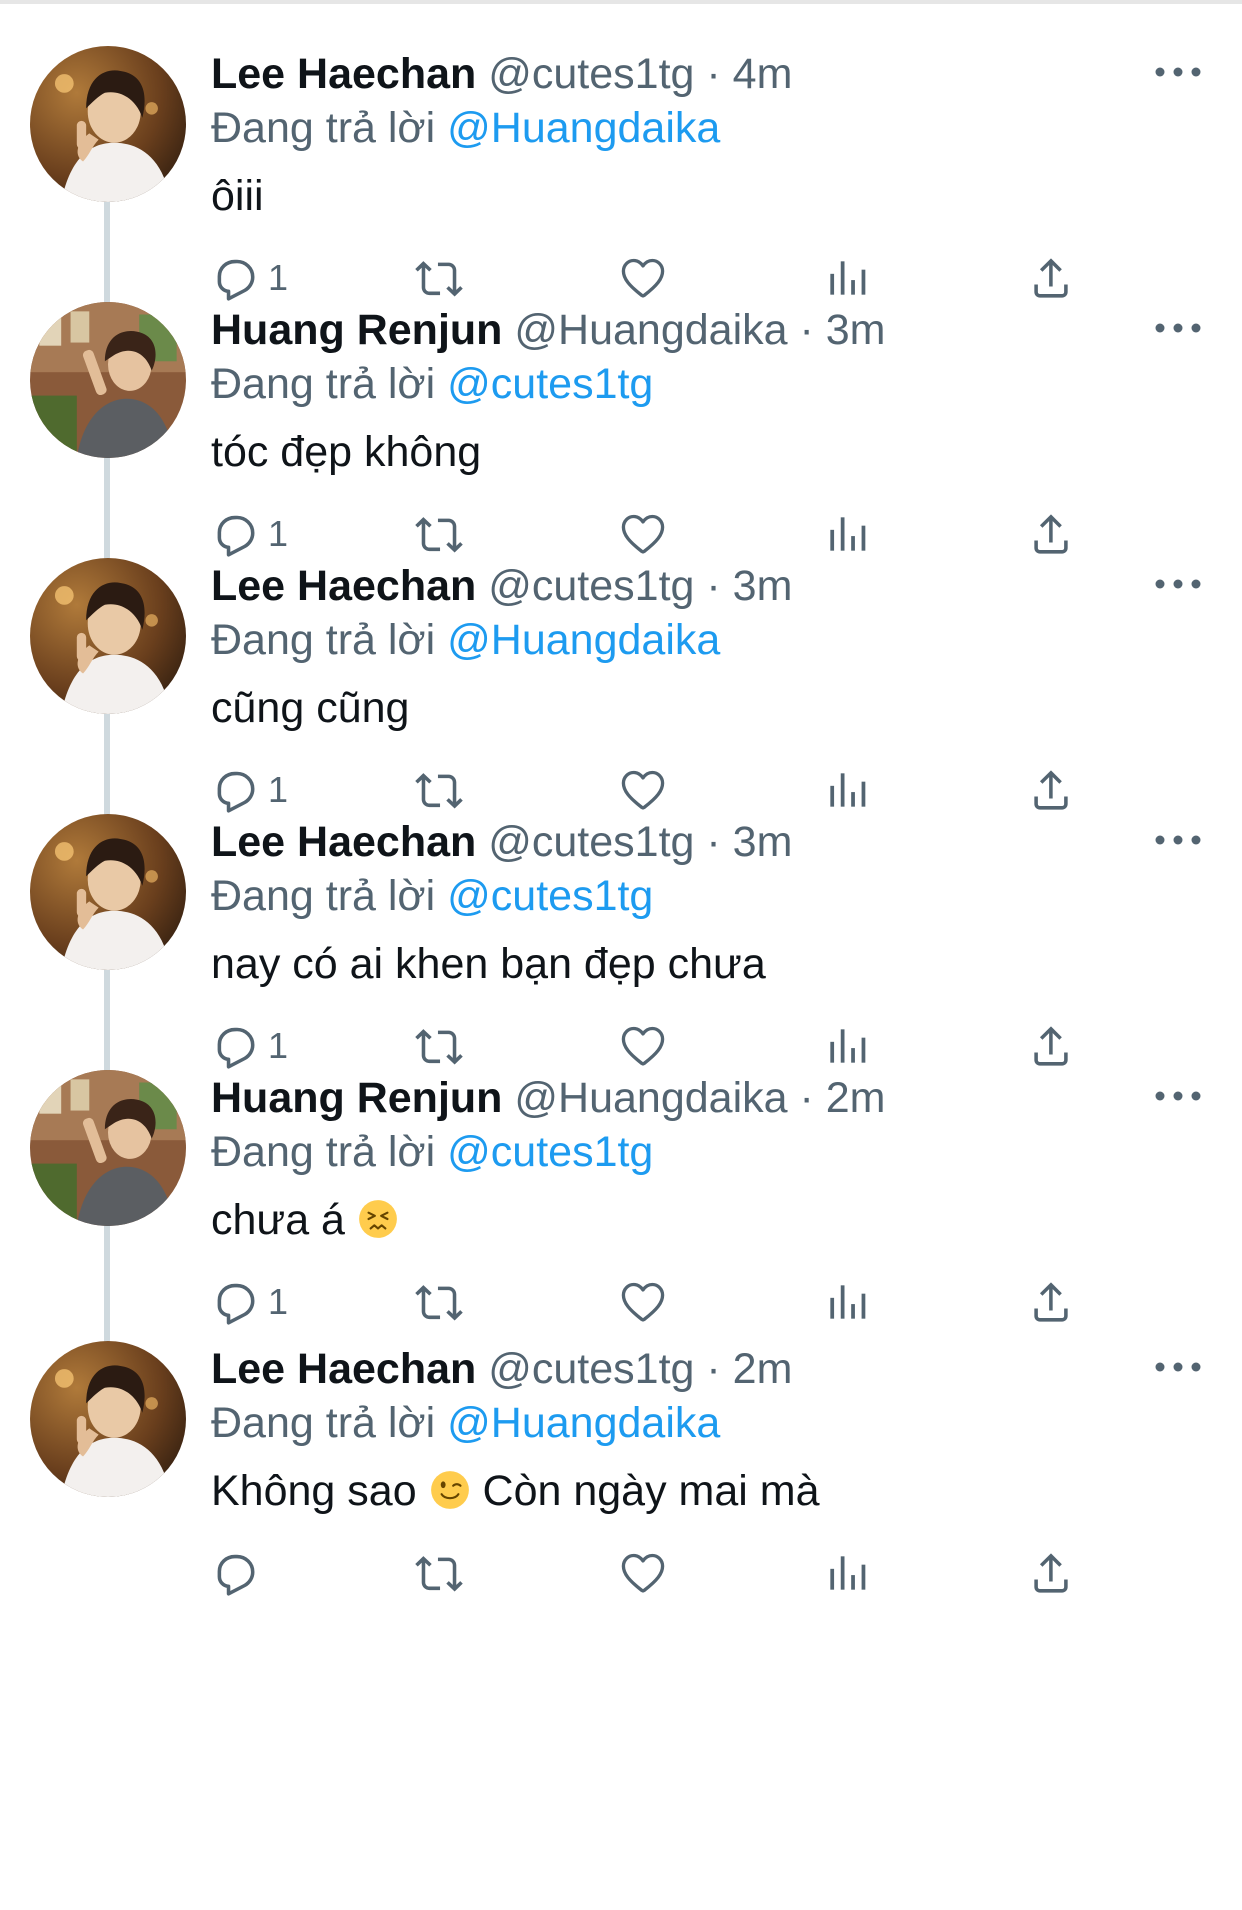 This screenshot has height=1910, width=1242. Describe the element at coordinates (236, 1575) in the screenshot. I see `reply-icon` at that location.